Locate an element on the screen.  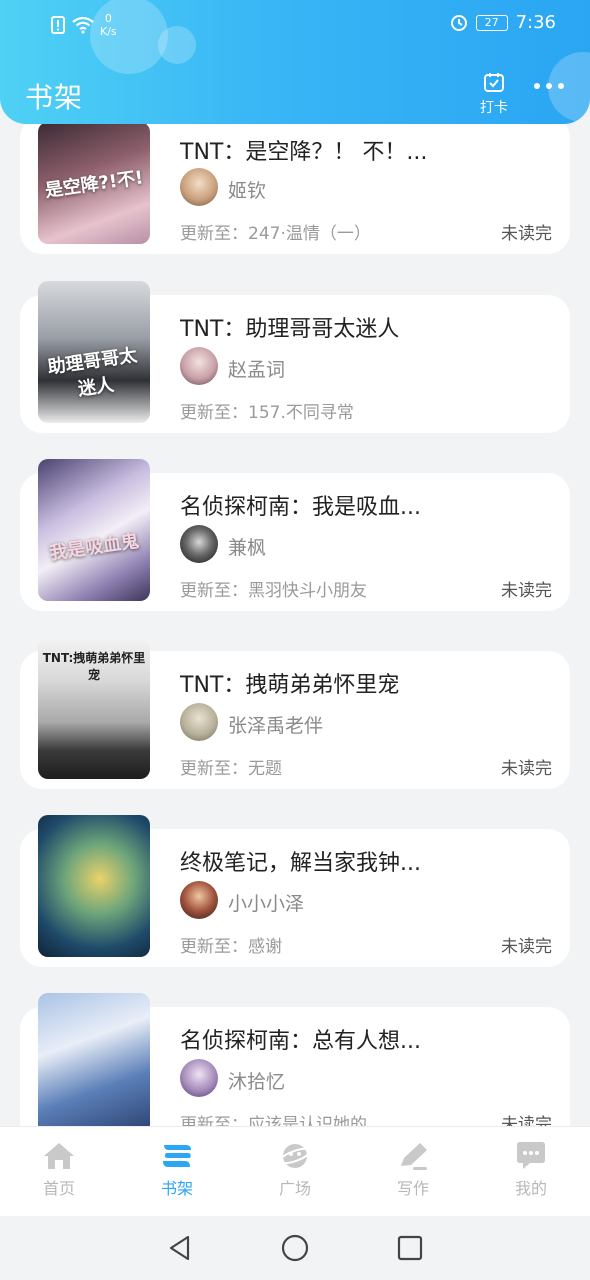
planet-icon is located at coordinates (295, 1156).